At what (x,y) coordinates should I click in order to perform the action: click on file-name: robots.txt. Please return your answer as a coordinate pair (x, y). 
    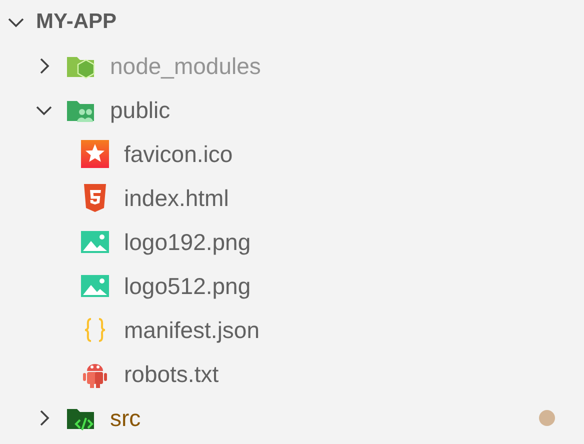
    Looking at the image, I should click on (171, 374).